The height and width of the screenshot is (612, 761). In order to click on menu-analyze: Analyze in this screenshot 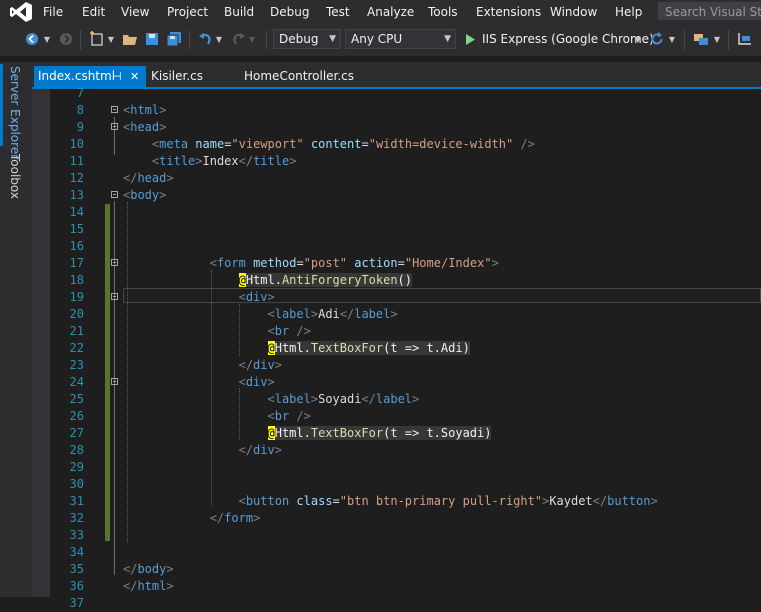, I will do `click(390, 12)`.